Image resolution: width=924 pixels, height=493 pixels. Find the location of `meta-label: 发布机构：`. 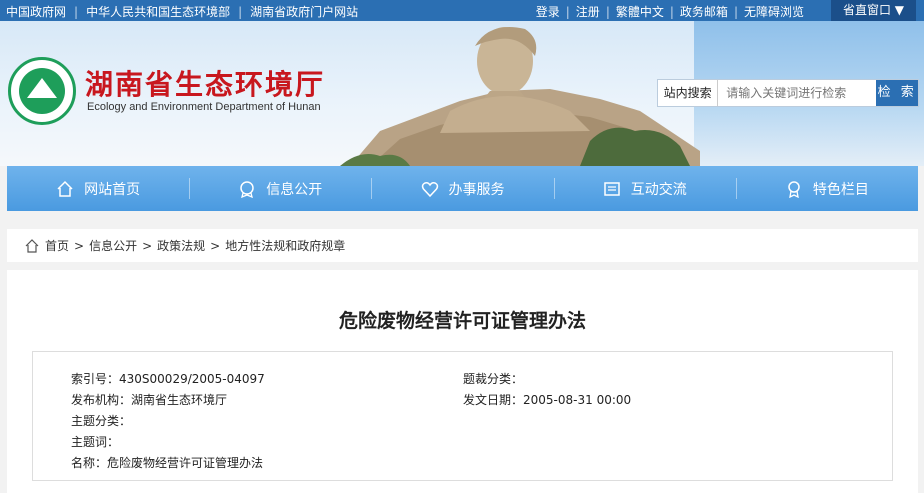

meta-label: 发布机构： is located at coordinates (101, 400).